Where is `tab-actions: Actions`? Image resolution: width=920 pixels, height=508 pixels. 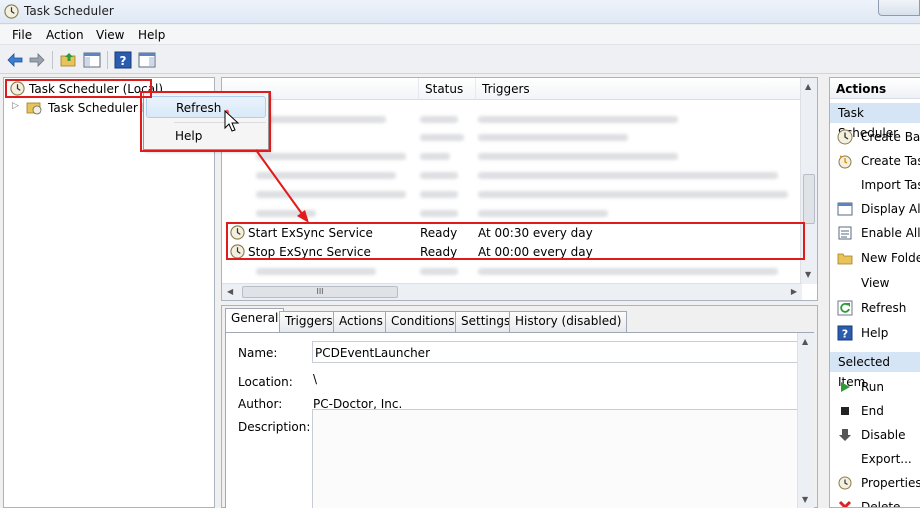
tab-actions: Actions is located at coordinates (361, 321).